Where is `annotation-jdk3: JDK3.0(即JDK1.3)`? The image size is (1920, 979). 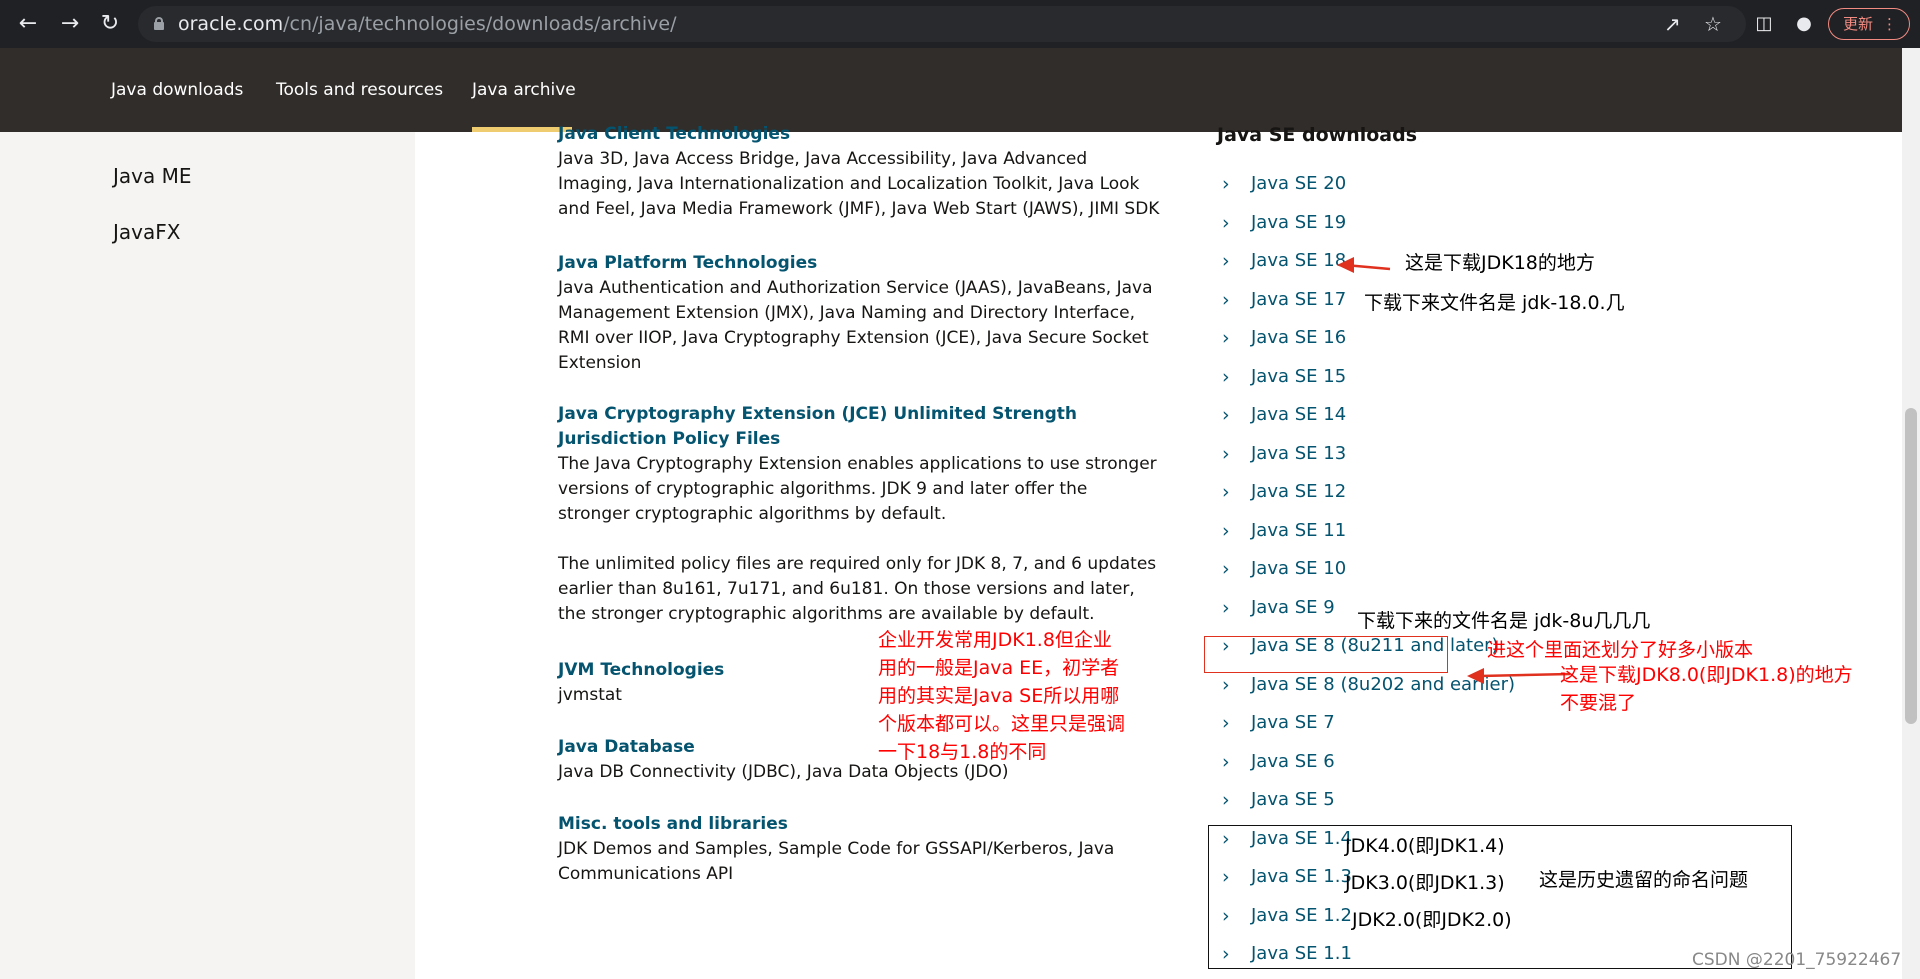
annotation-jdk3: JDK3.0(即JDK1.3) is located at coordinates (1425, 883).